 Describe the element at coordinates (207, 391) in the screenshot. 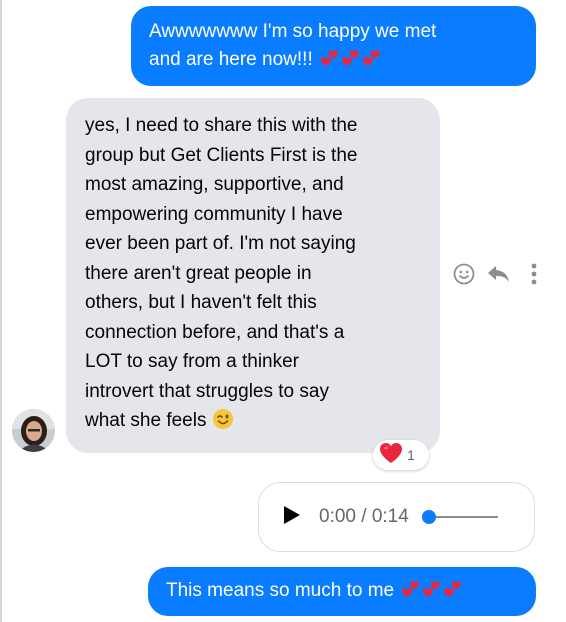

I see `message-text-line: introvert that struggles to say` at that location.